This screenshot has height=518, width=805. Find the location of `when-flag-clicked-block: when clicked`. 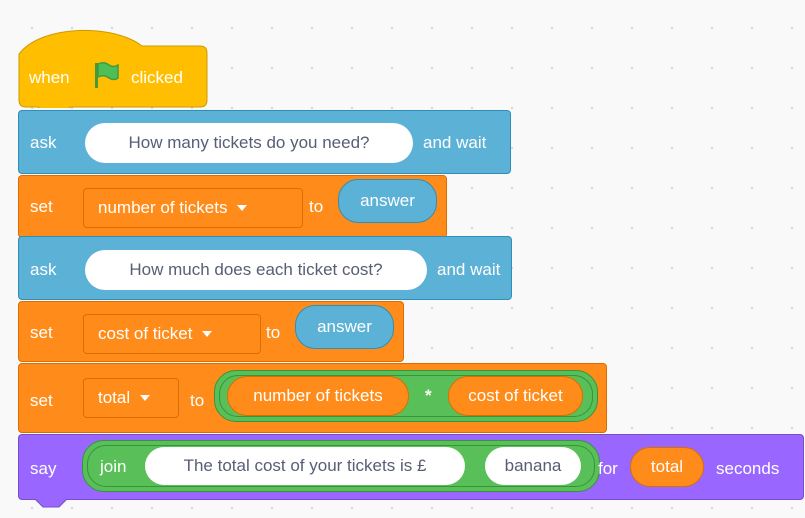

when-flag-clicked-block: when clicked is located at coordinates (113, 65).